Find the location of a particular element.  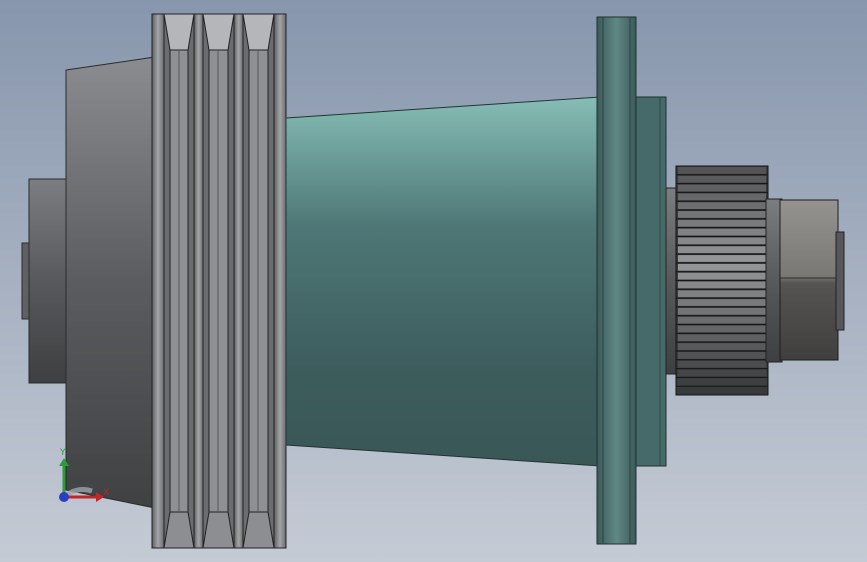

hex-nut is located at coordinates (812, 280).